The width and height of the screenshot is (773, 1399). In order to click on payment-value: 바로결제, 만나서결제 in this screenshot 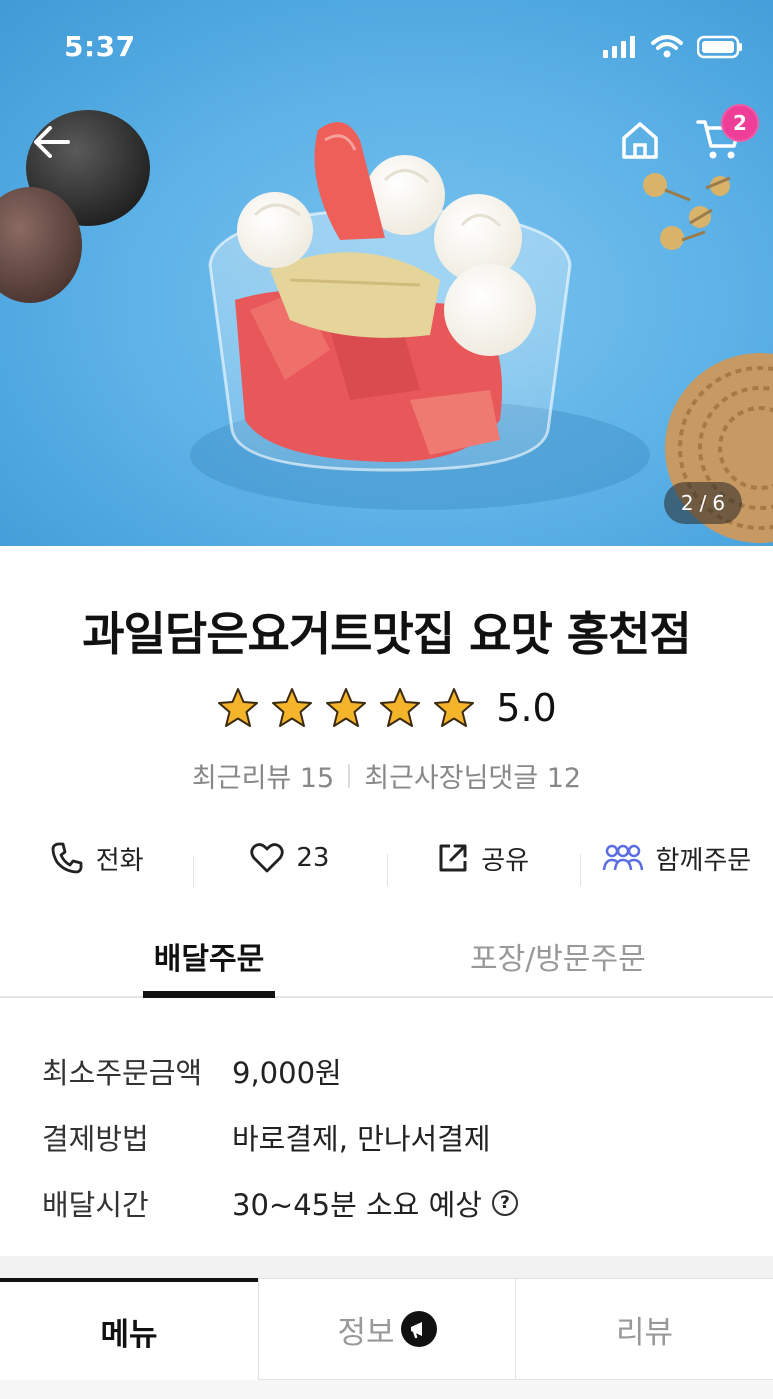, I will do `click(361, 1139)`.